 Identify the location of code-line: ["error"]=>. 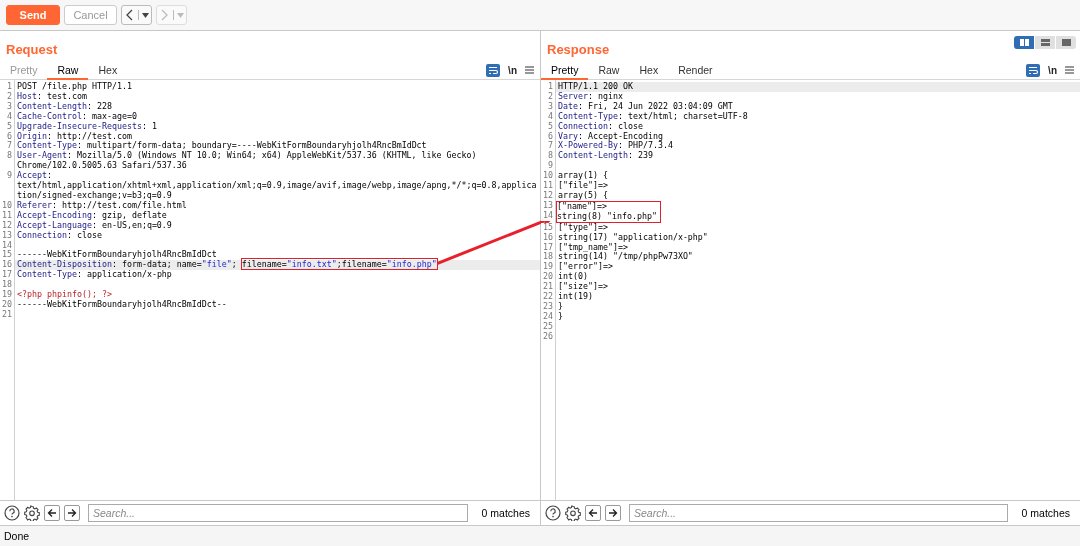
(585, 267).